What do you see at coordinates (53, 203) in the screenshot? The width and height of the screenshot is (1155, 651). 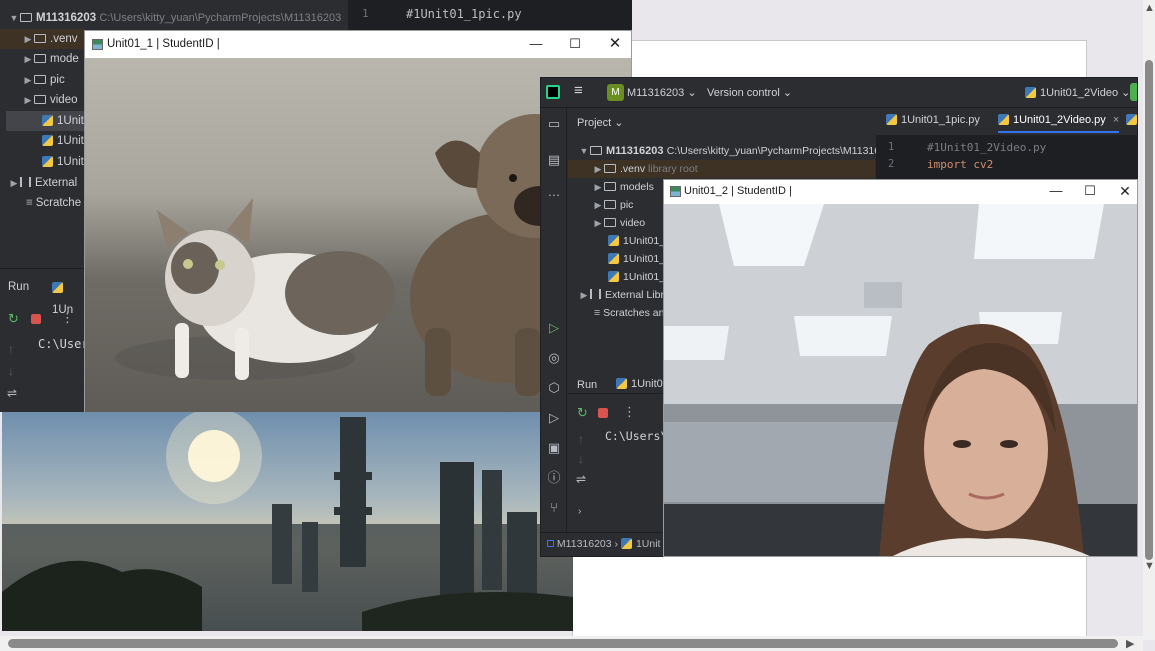 I see `tree-item-scratches: ≡ Scratche` at bounding box center [53, 203].